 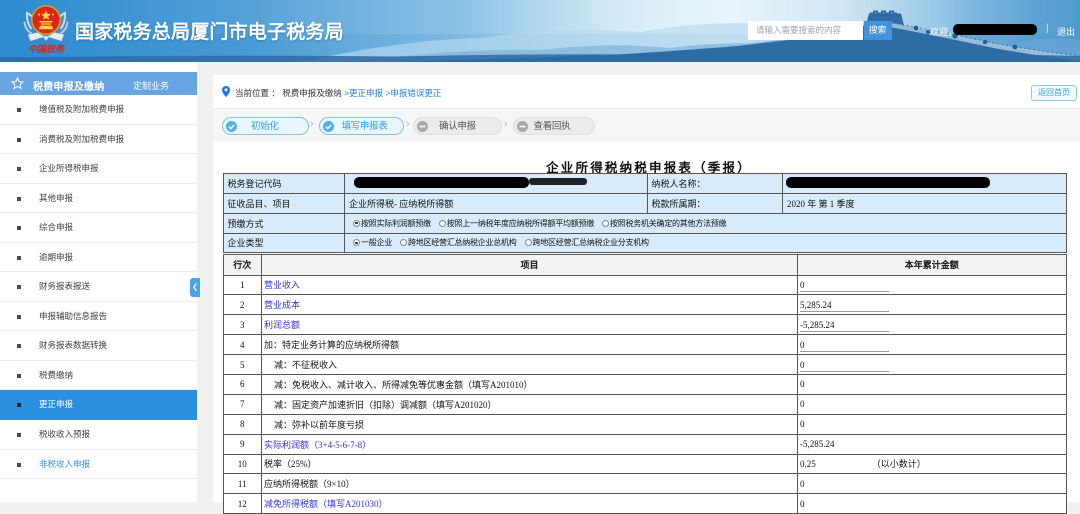 What do you see at coordinates (47, 49) in the screenshot?
I see `svg-text: 中国税务` at bounding box center [47, 49].